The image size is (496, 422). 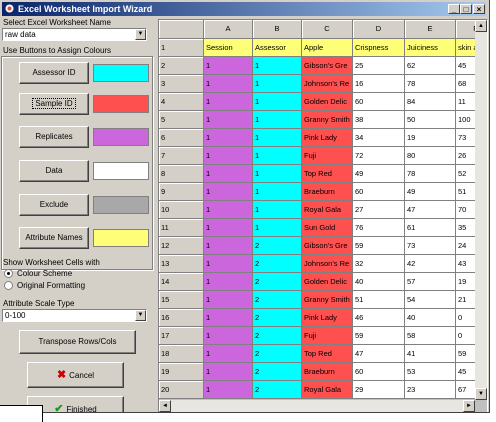 What do you see at coordinates (181, 228) in the screenshot?
I see `row-header: 11` at bounding box center [181, 228].